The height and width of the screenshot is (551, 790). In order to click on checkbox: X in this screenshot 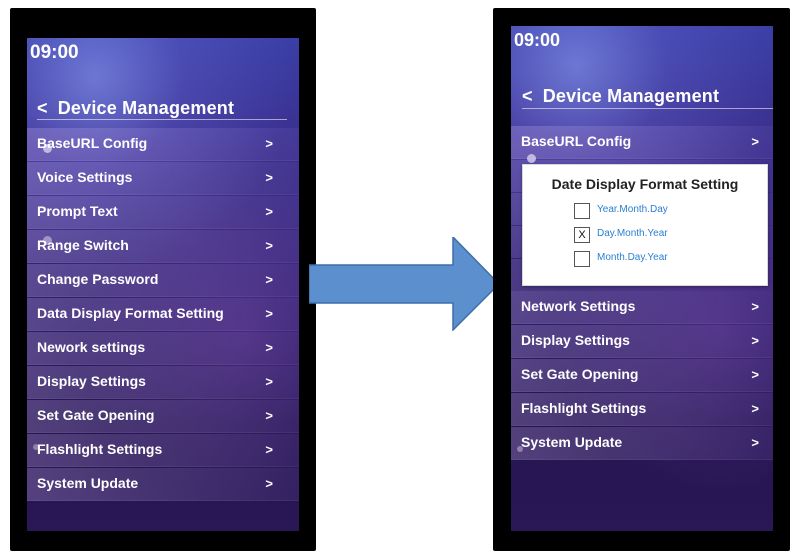, I will do `click(582, 235)`.